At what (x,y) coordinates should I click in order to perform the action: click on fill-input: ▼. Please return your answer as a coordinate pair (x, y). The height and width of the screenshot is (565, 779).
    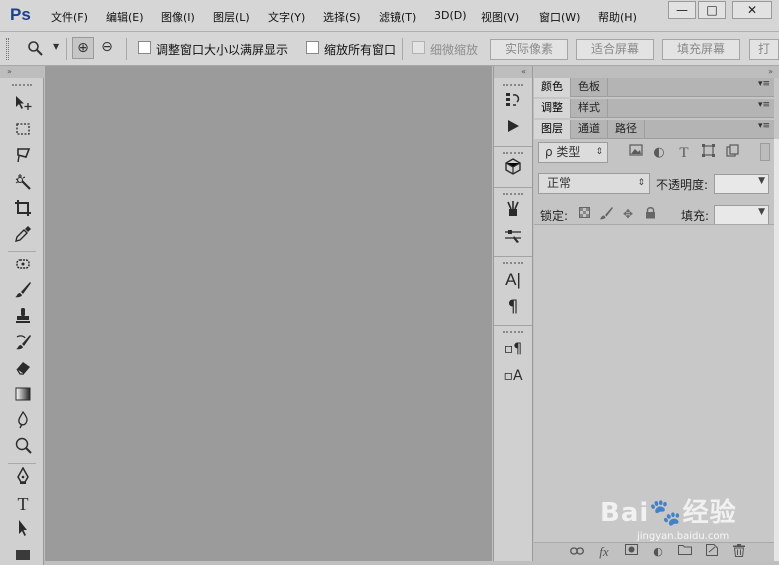
    Looking at the image, I should click on (741, 215).